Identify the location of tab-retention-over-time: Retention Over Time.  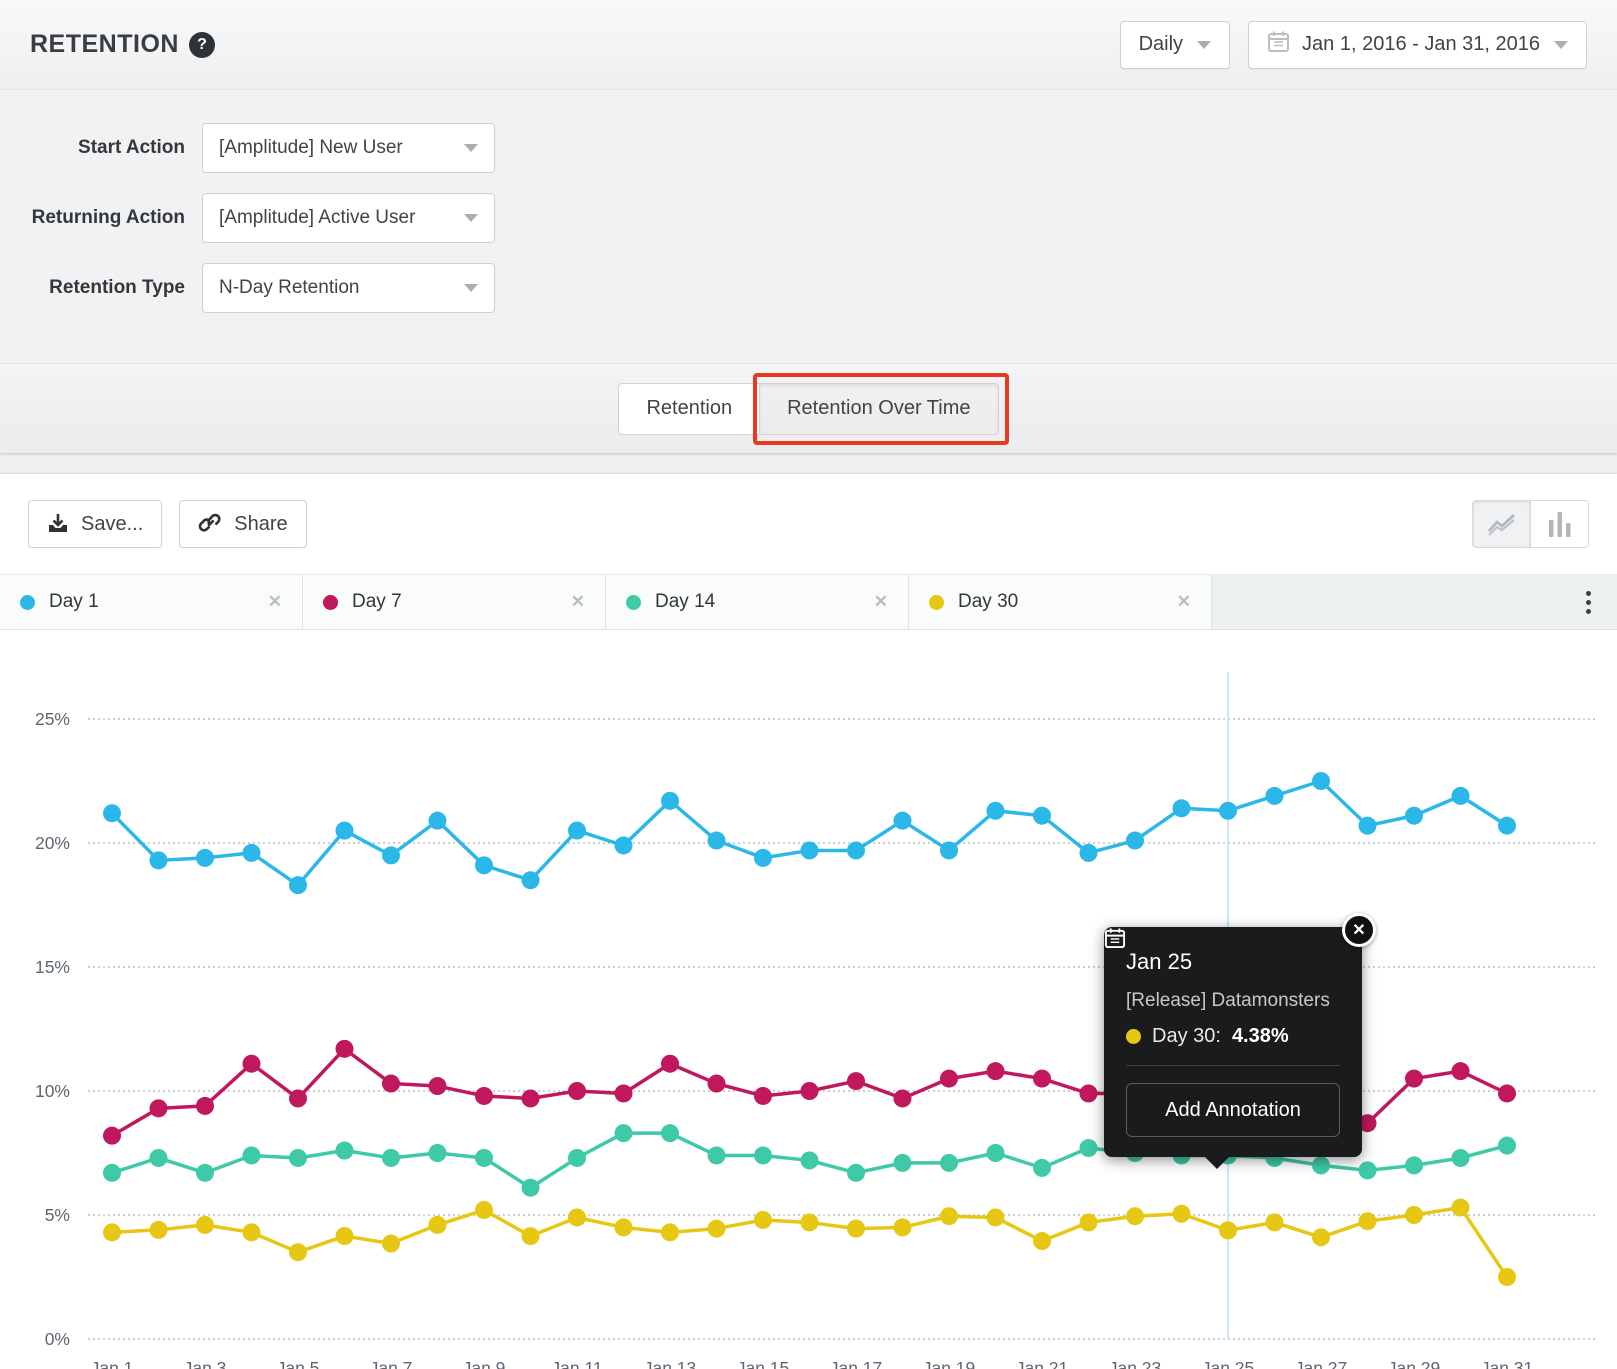
(879, 408).